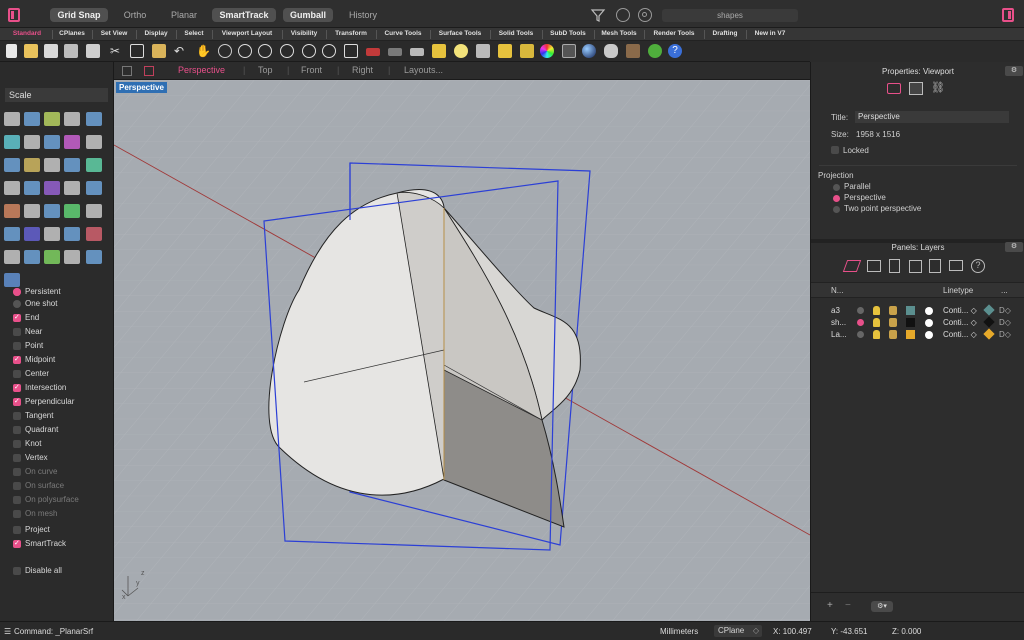  What do you see at coordinates (1008, 15) in the screenshot?
I see `sidebar-toggle-right-icon` at bounding box center [1008, 15].